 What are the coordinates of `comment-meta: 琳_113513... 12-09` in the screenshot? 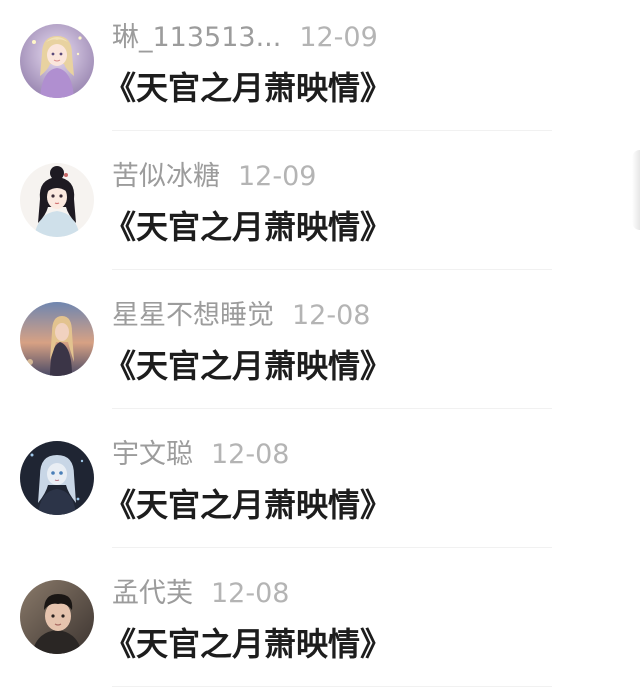 It's located at (245, 38).